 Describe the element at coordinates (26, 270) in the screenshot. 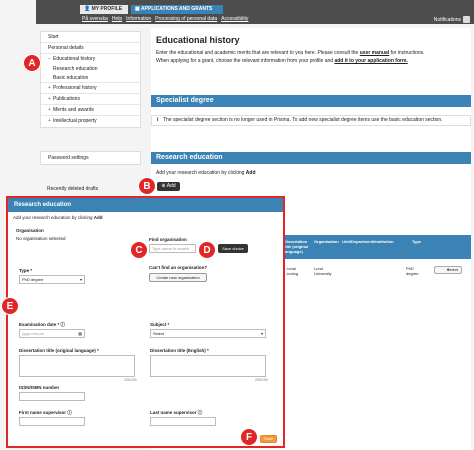

I see `type-label: Type *` at that location.